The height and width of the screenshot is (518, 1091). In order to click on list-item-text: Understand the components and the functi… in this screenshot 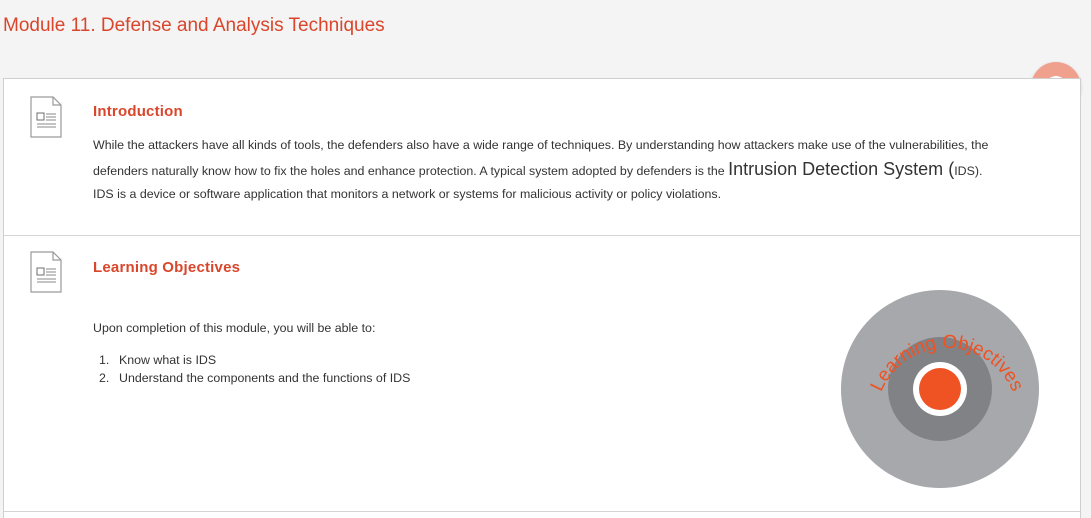, I will do `click(265, 378)`.